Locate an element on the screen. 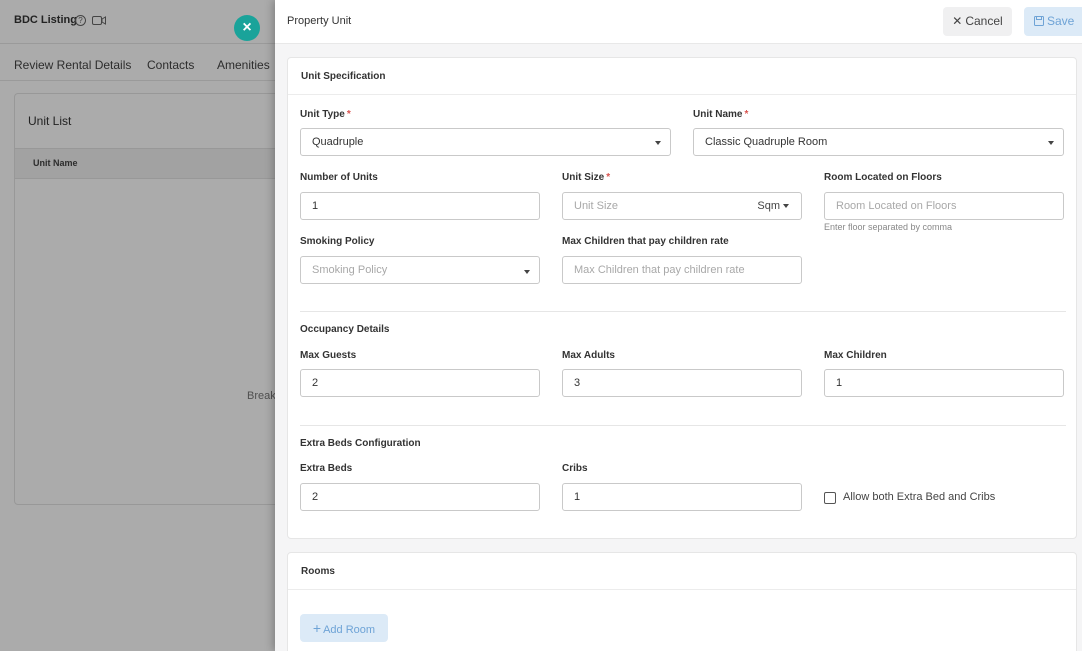  cribs-label: Cribs is located at coordinates (575, 468).